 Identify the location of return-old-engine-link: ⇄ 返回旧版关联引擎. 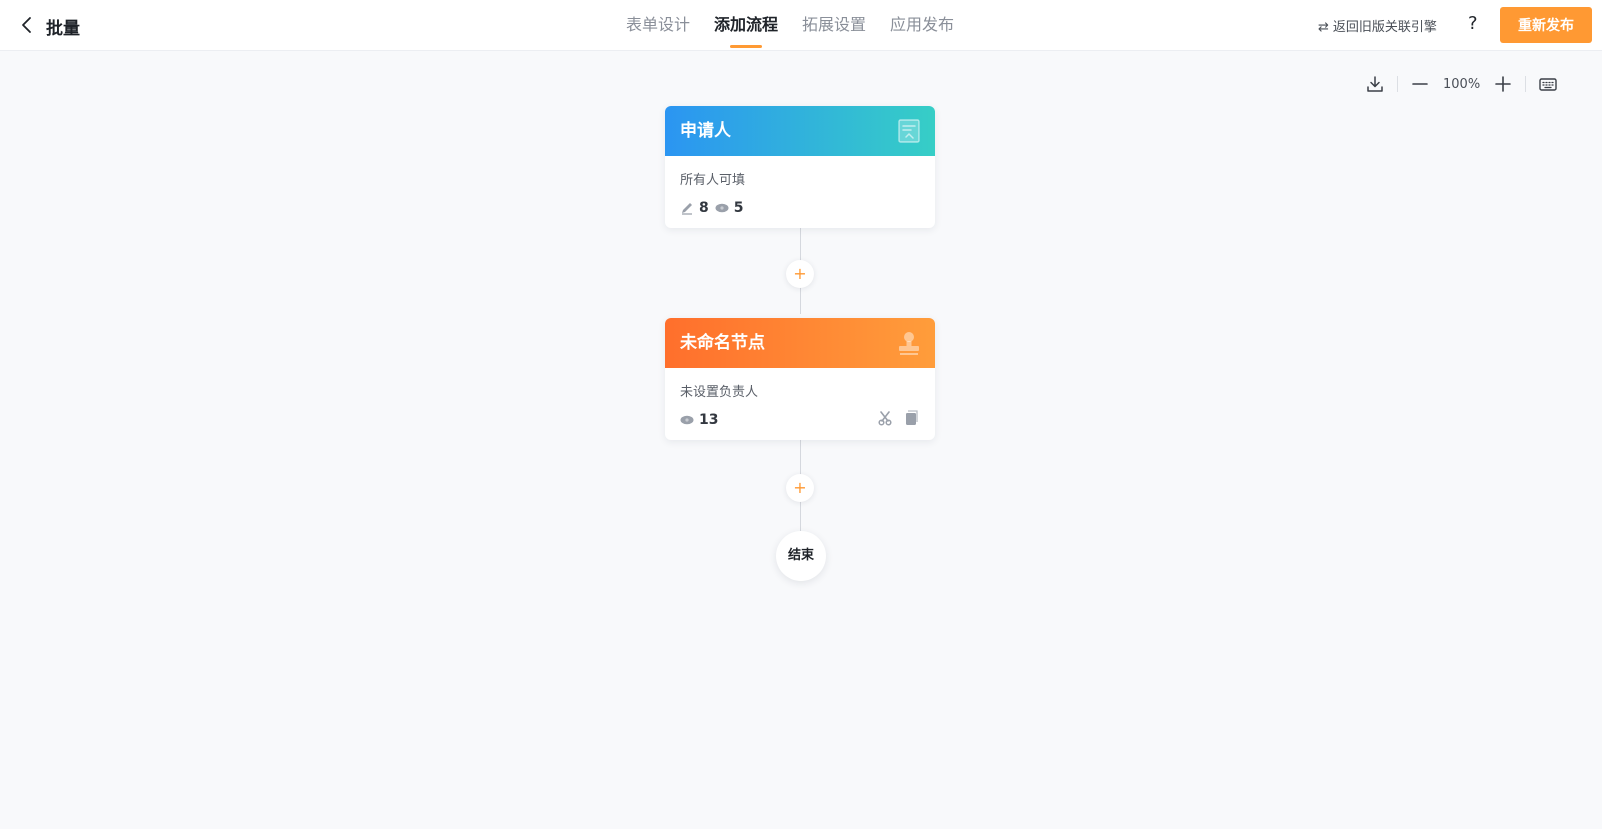
(1377, 25).